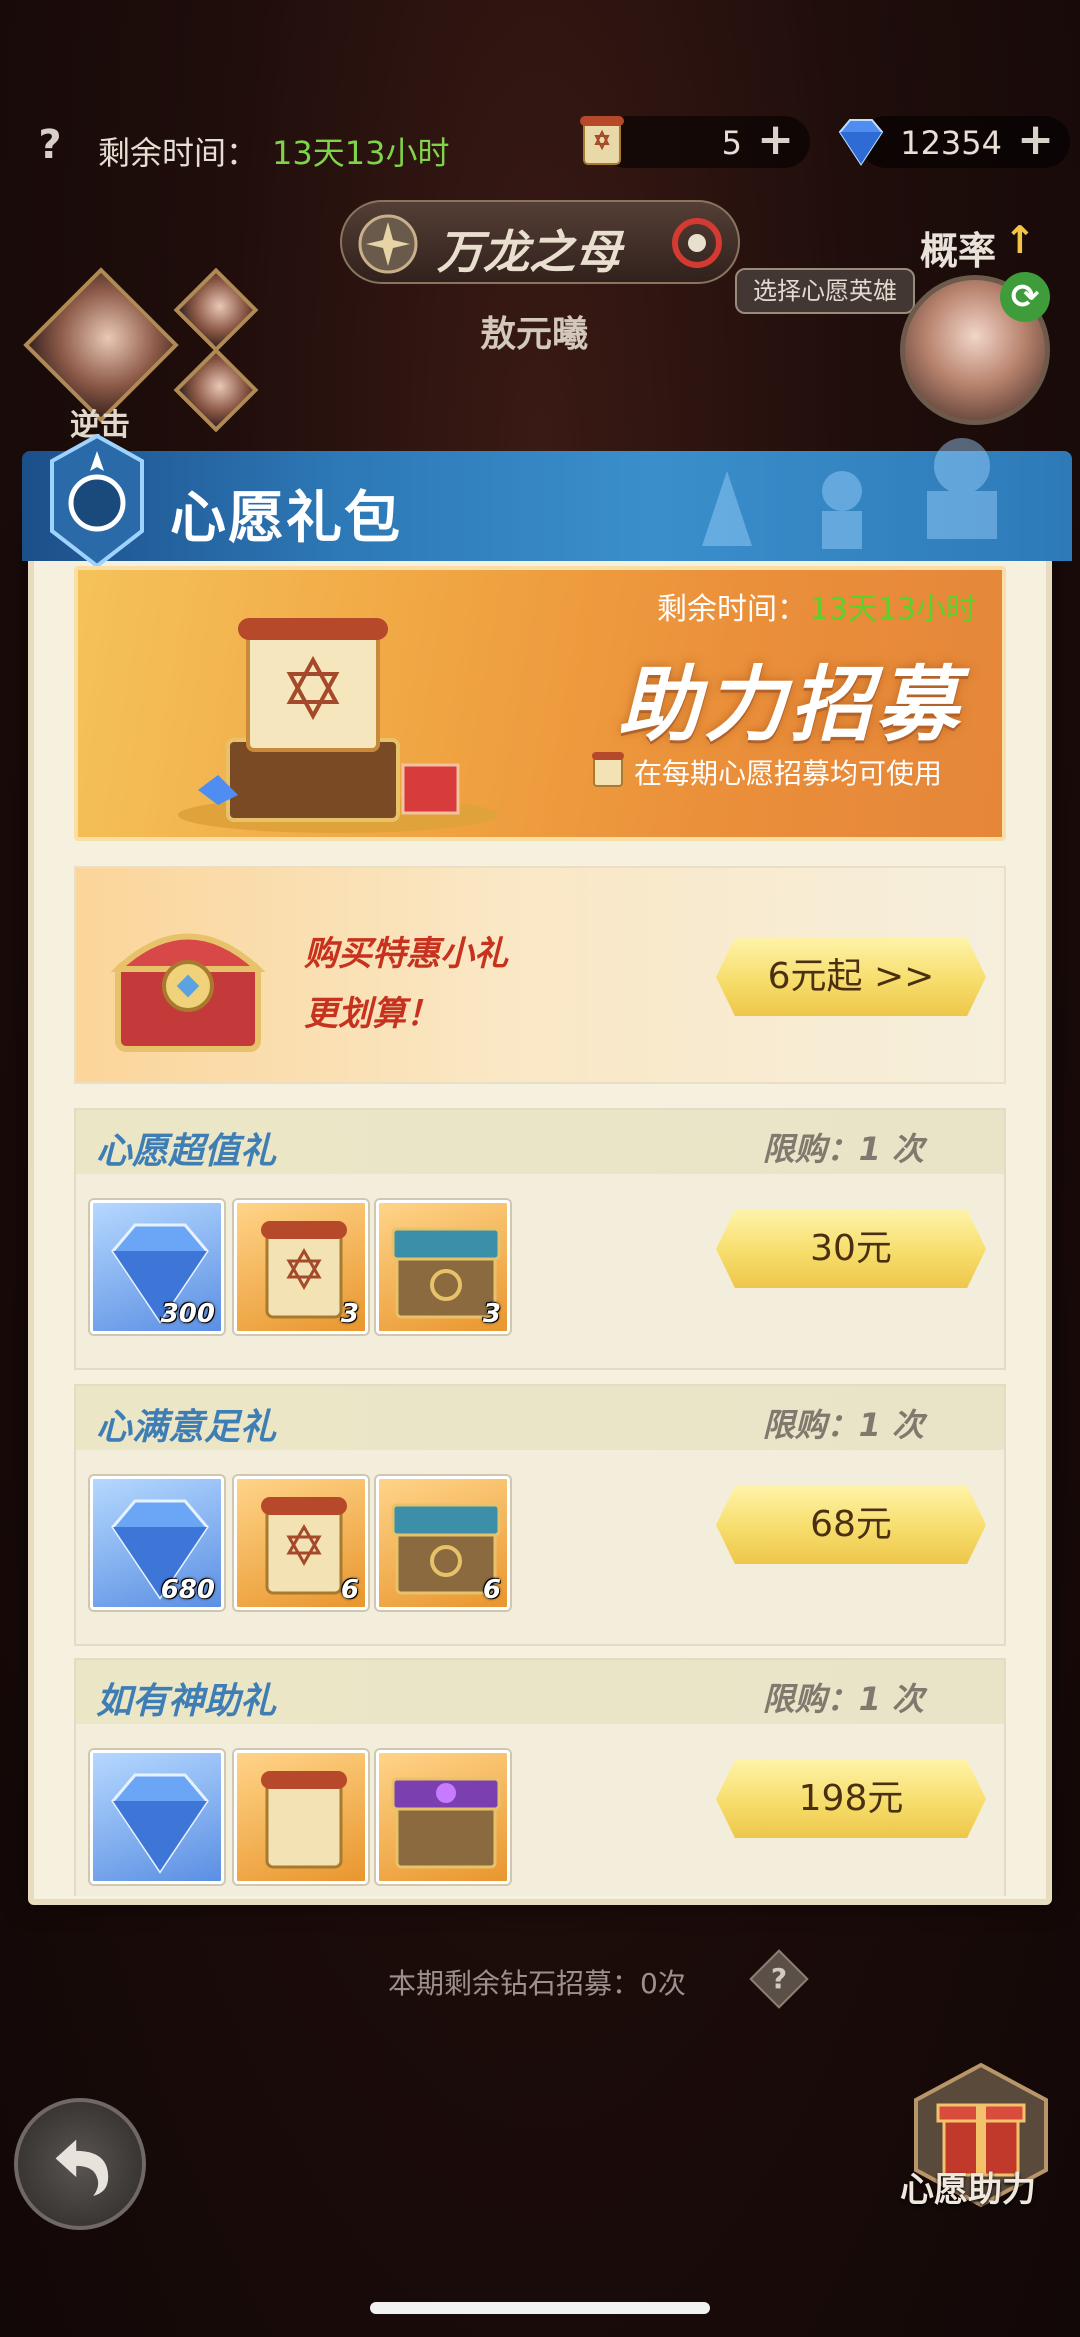 The width and height of the screenshot is (1080, 2337). What do you see at coordinates (968, 2186) in the screenshot?
I see `wish-help-label: 心愿助力` at bounding box center [968, 2186].